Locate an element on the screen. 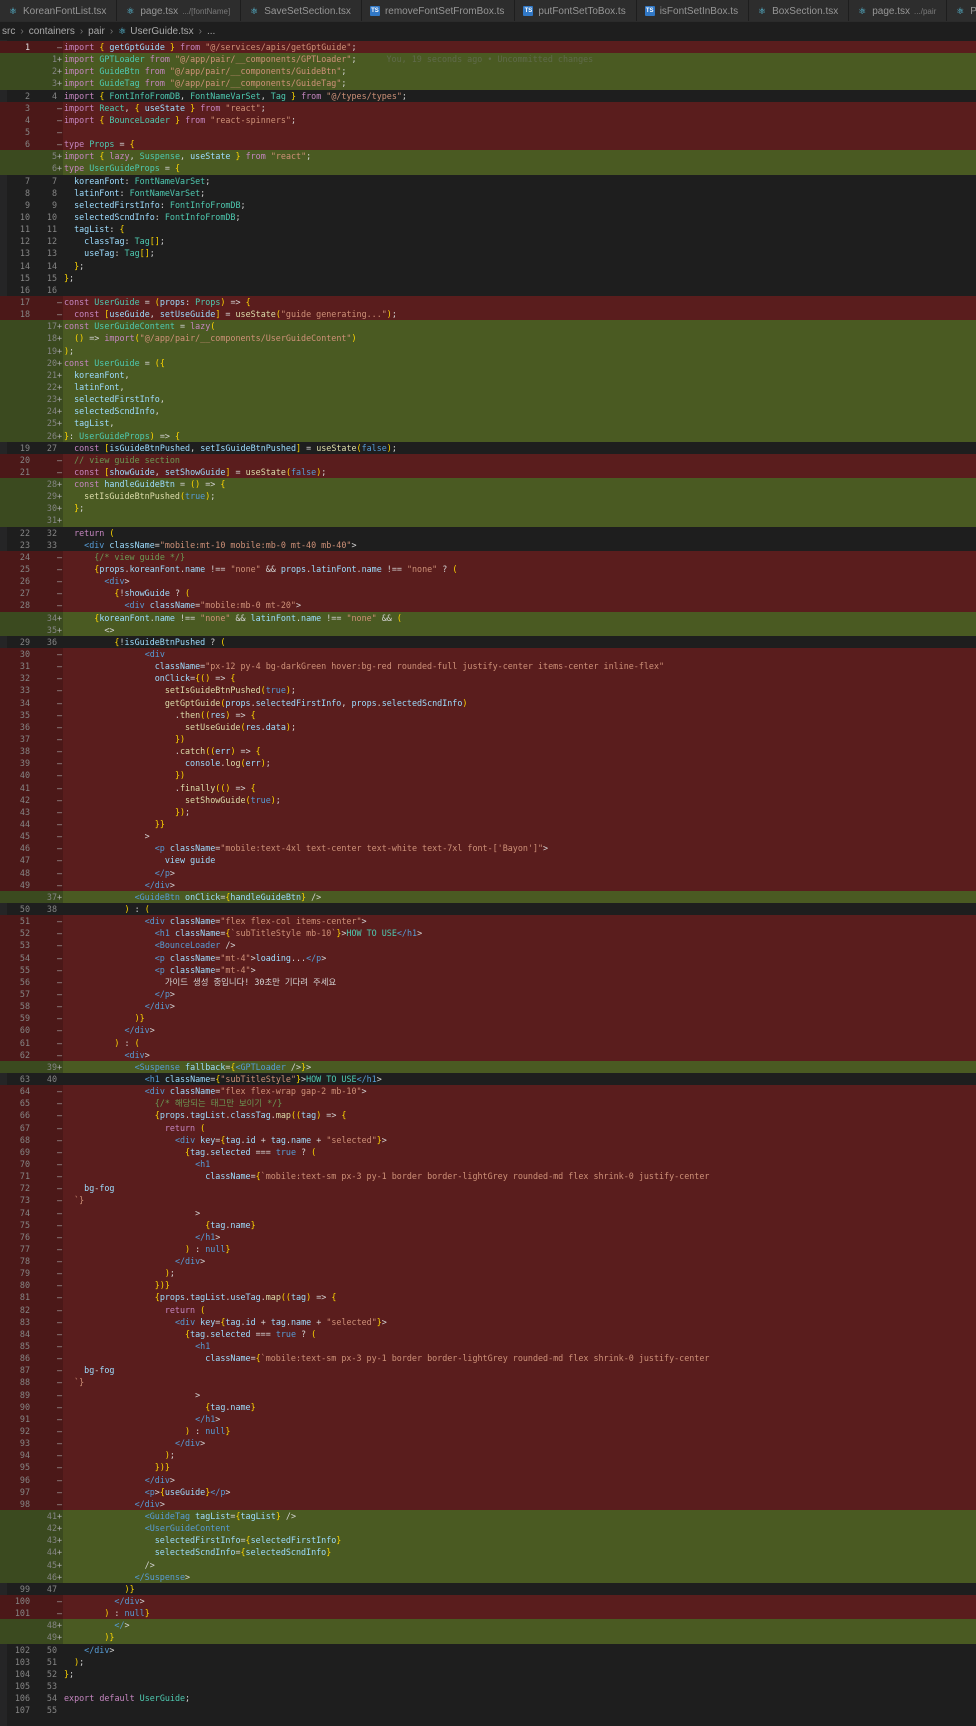 The height and width of the screenshot is (1726, 976). diff-line-deleted: 65– {/* 해당되는 태그만 보이기 */} is located at coordinates (488, 1103).